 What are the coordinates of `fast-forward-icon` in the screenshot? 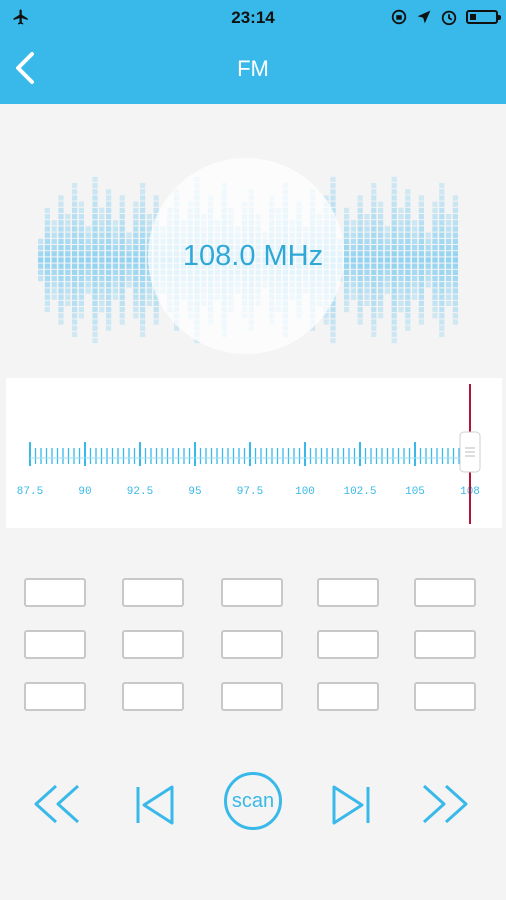 It's located at (445, 804).